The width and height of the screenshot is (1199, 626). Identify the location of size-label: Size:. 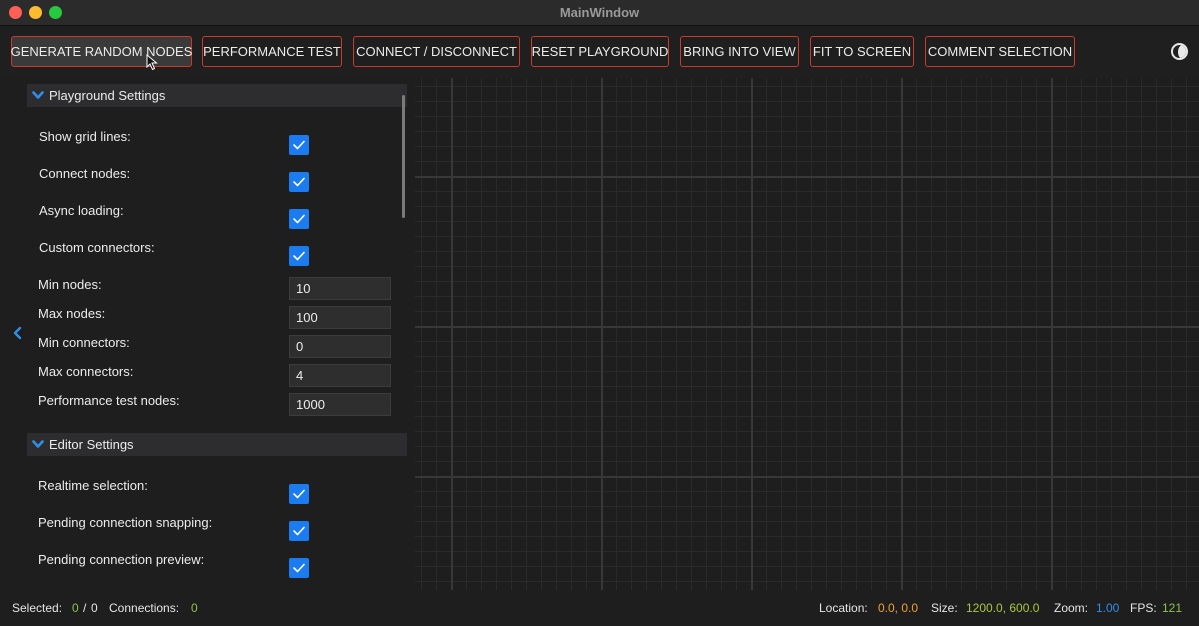
(944, 608).